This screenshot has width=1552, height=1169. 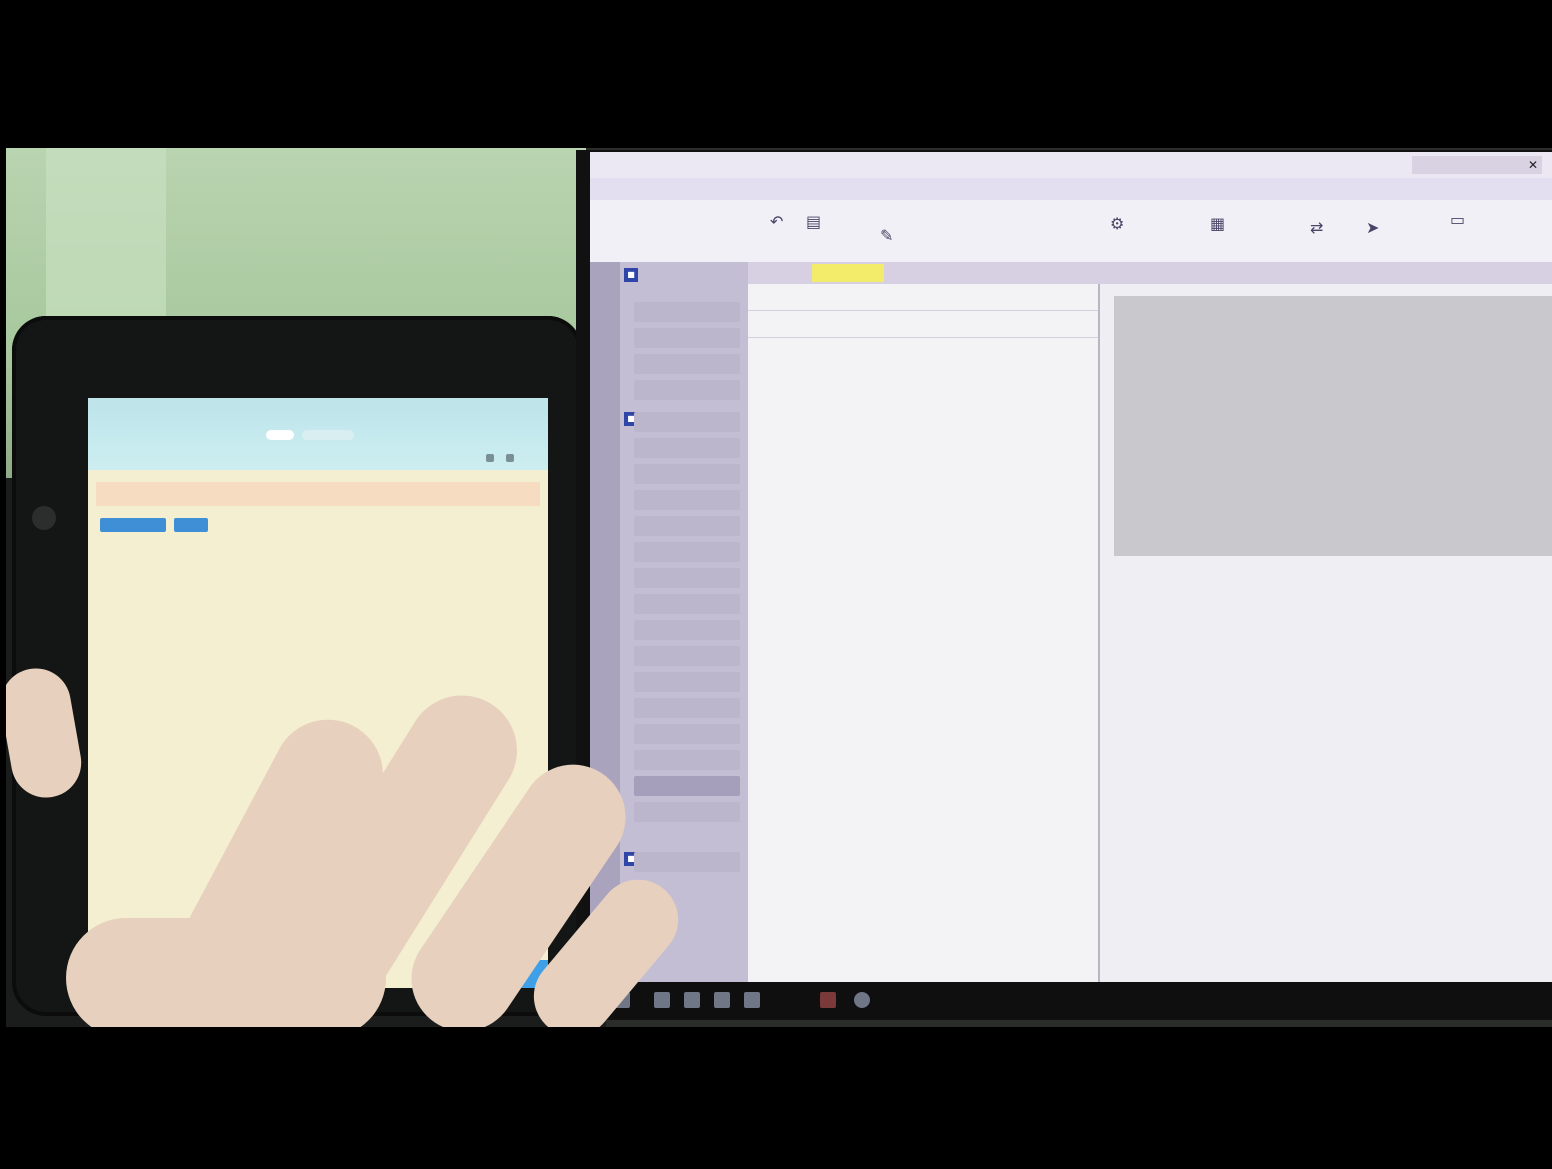 I want to click on app-titlebar: ✕, so click(x=1071, y=165).